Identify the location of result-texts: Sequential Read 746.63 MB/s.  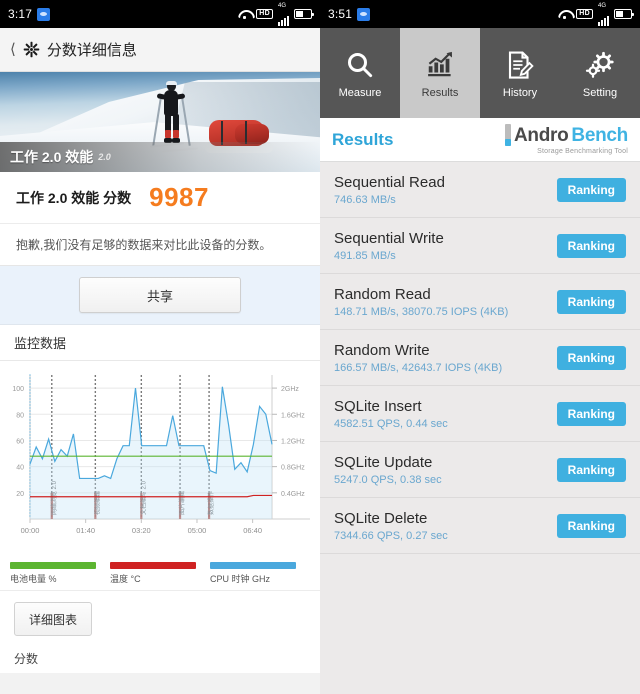
(389, 190).